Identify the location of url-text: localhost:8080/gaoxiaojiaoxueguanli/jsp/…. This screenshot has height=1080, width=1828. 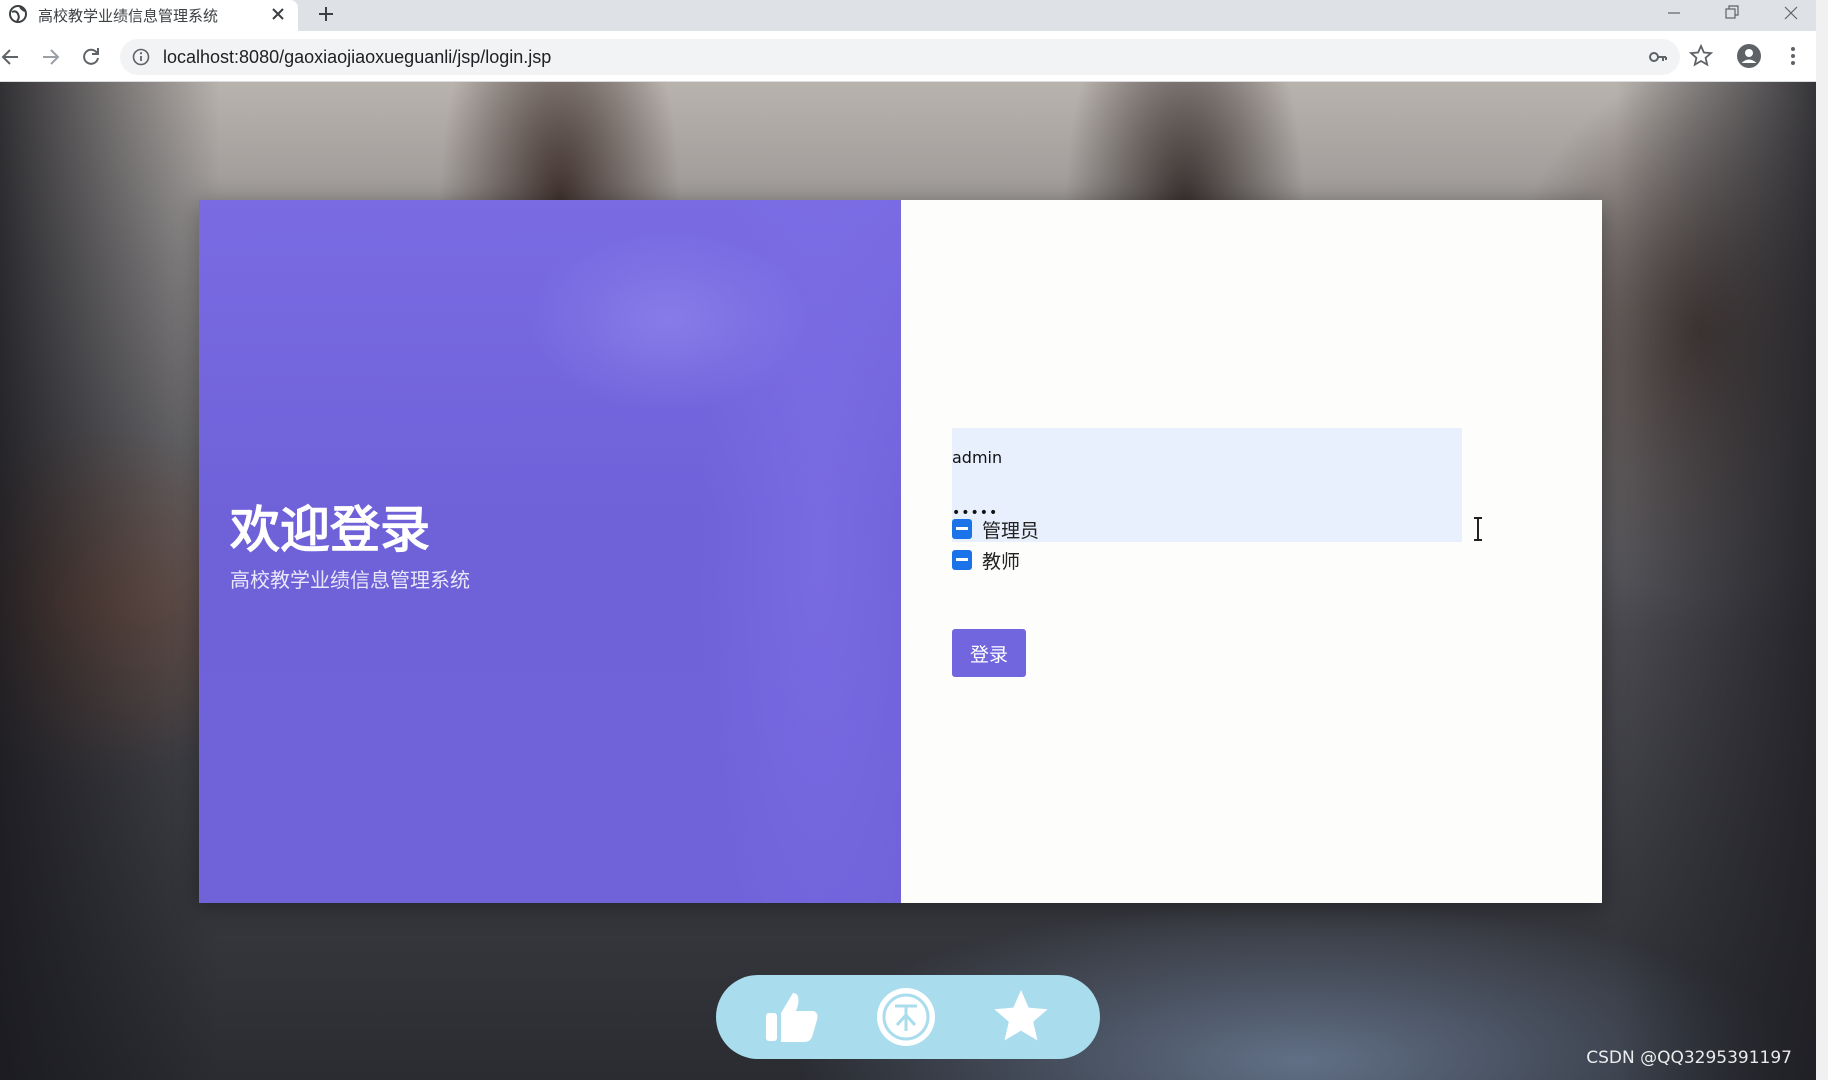
(357, 57).